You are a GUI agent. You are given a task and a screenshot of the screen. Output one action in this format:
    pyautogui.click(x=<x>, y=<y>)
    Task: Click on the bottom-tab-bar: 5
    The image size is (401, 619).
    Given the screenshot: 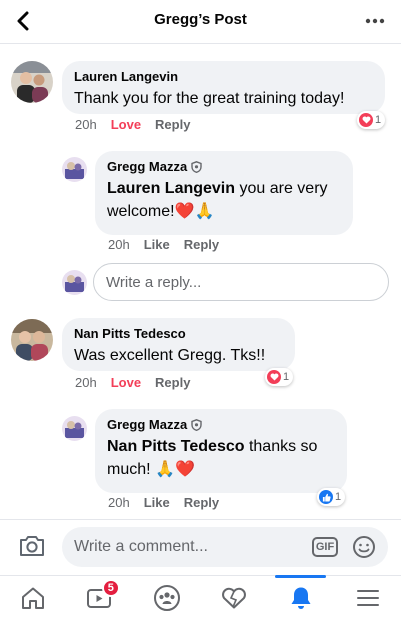 What is the action you would take?
    pyautogui.click(x=200, y=597)
    